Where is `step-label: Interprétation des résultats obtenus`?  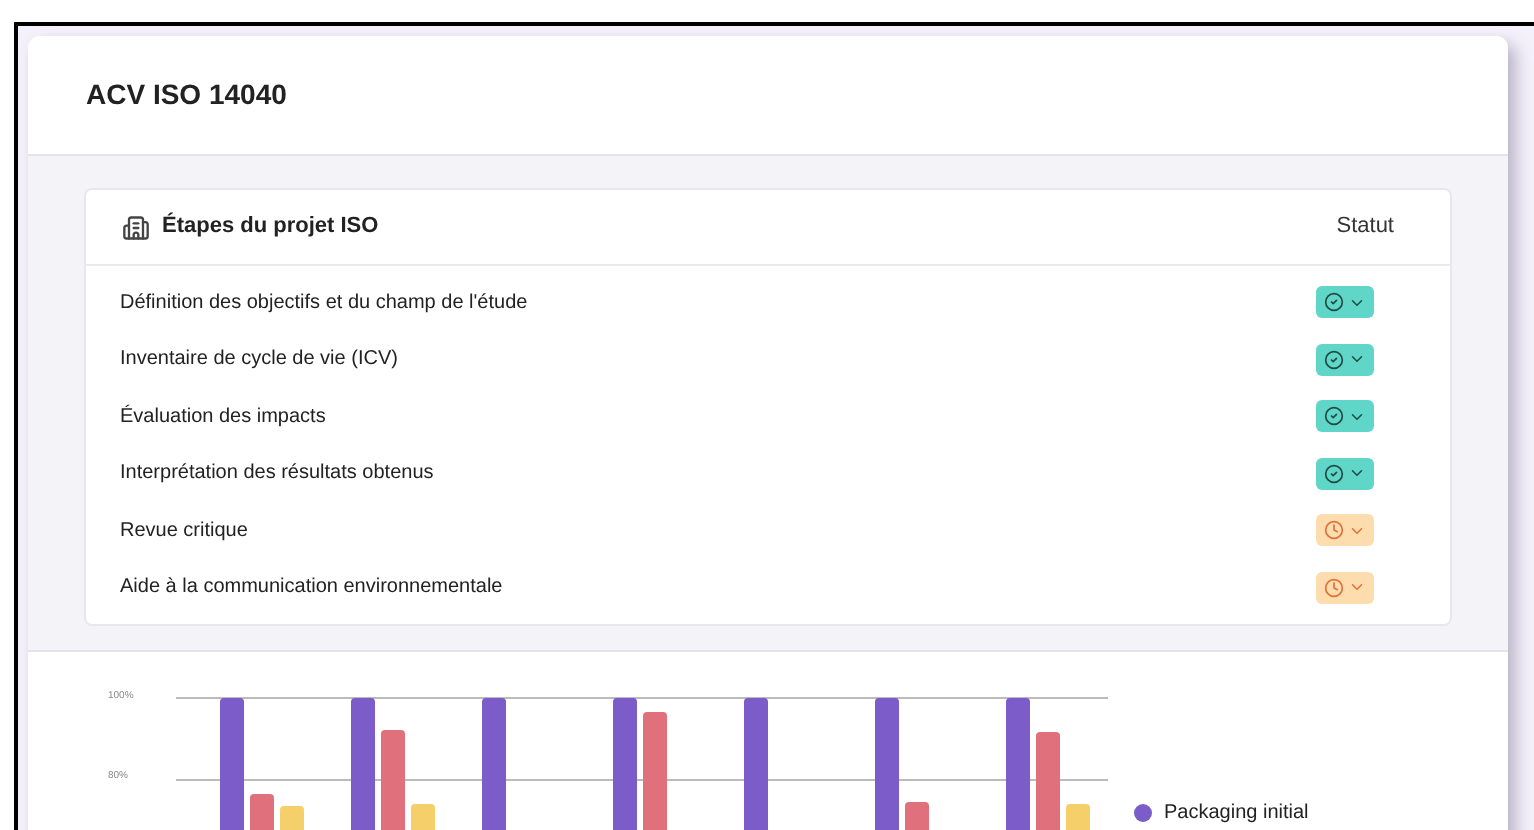 step-label: Interprétation des résultats obtenus is located at coordinates (277, 474).